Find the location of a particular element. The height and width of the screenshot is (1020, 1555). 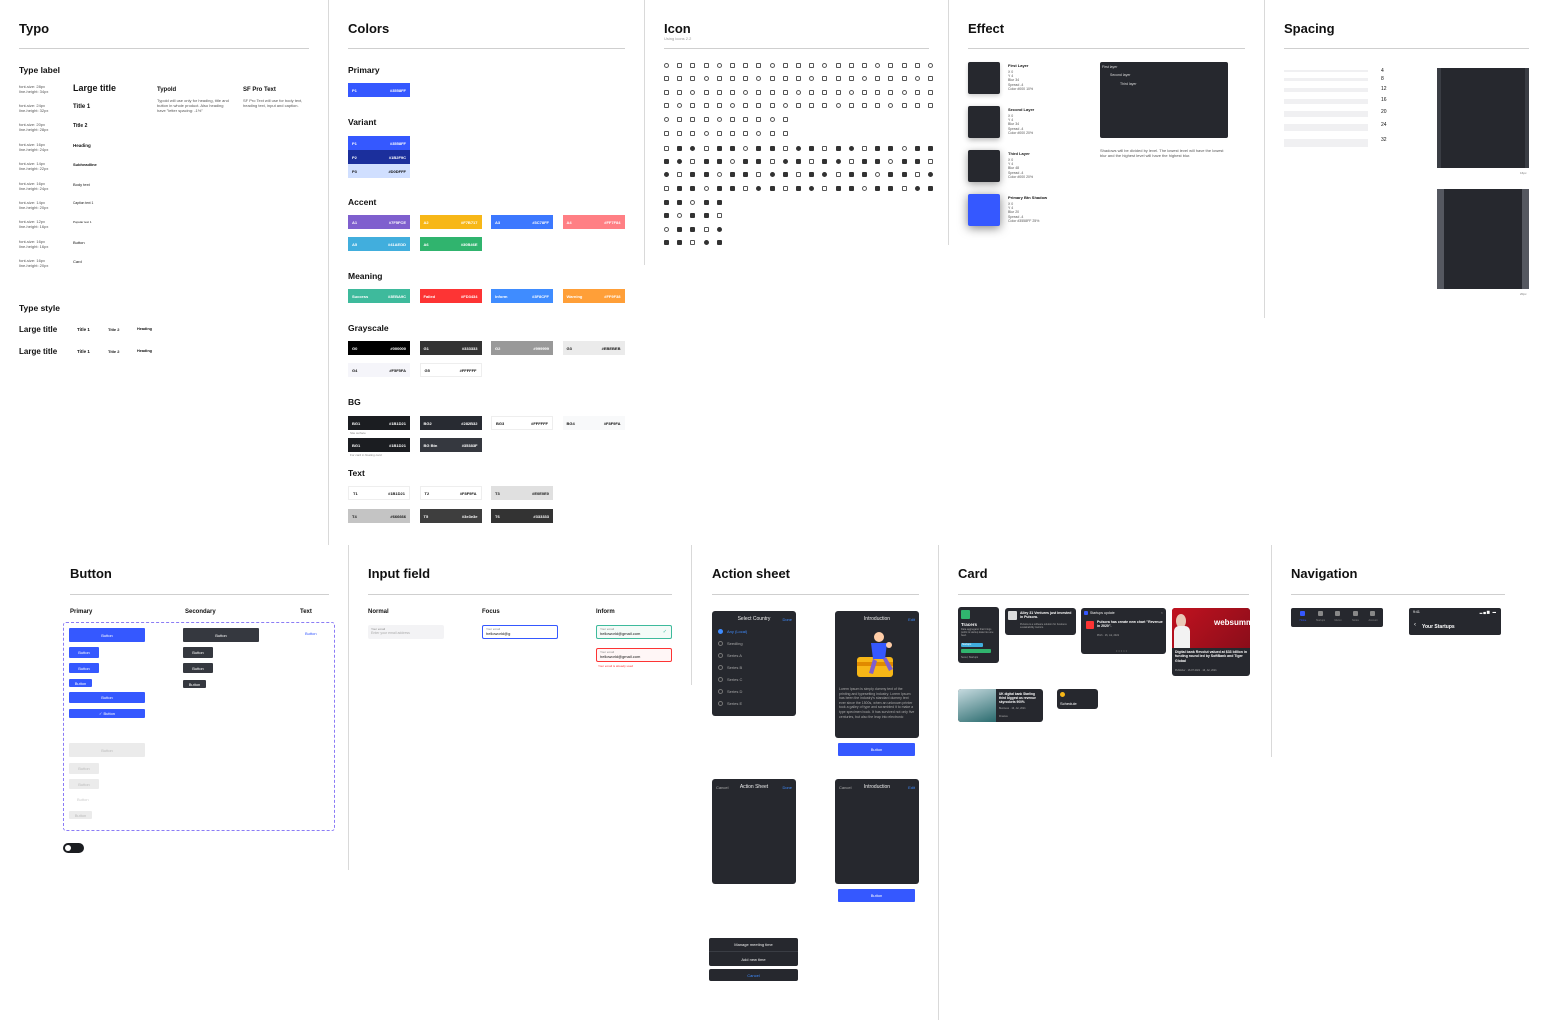

spacing-label-20: 20px is located at coordinates (1523, 294).